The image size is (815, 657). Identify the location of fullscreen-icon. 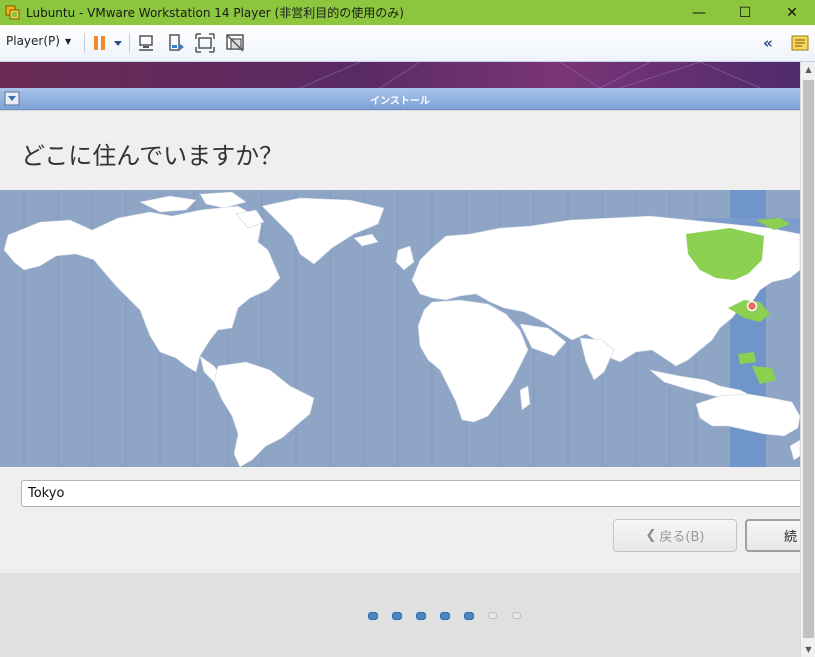
(205, 43).